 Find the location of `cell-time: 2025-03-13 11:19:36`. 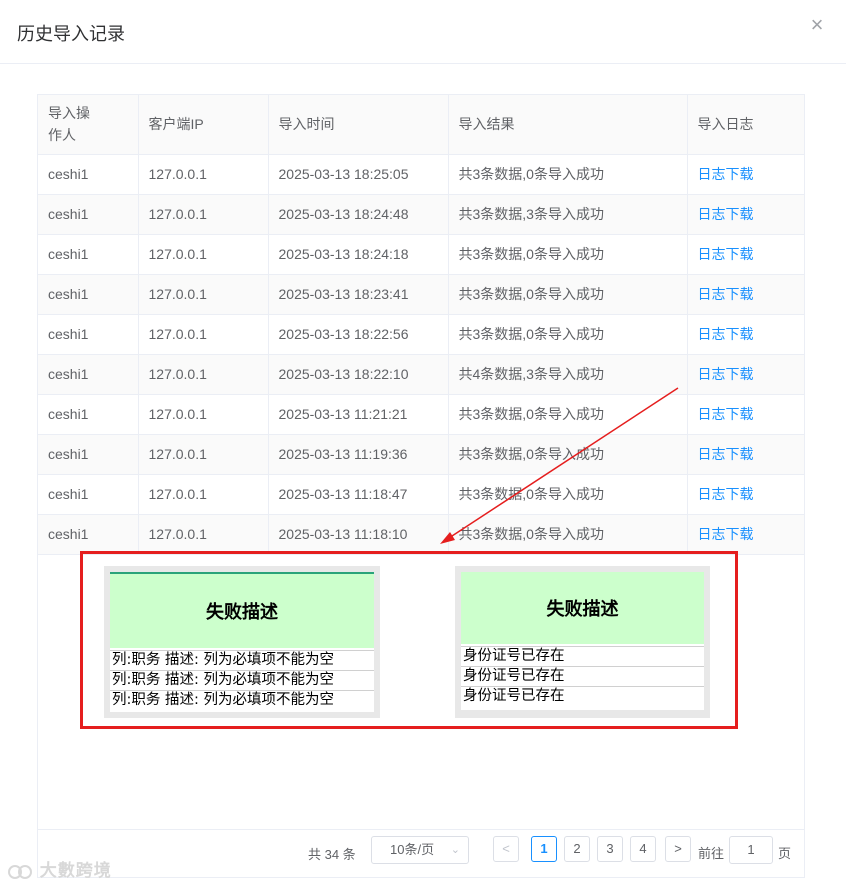

cell-time: 2025-03-13 11:19:36 is located at coordinates (358, 454).